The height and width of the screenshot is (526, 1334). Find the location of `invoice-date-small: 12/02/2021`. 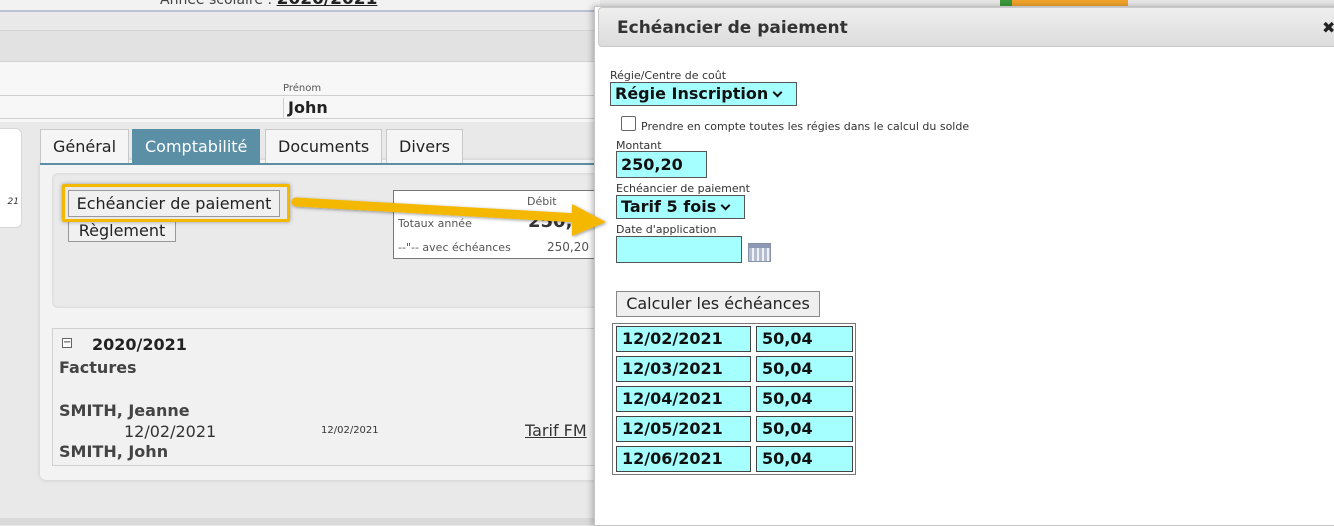

invoice-date-small: 12/02/2021 is located at coordinates (350, 430).